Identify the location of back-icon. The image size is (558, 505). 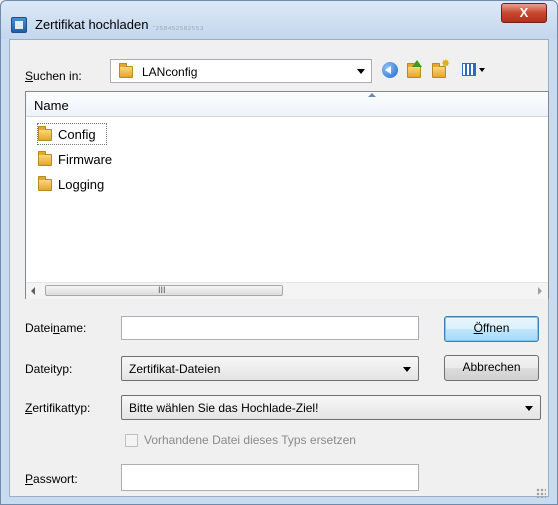
(390, 70).